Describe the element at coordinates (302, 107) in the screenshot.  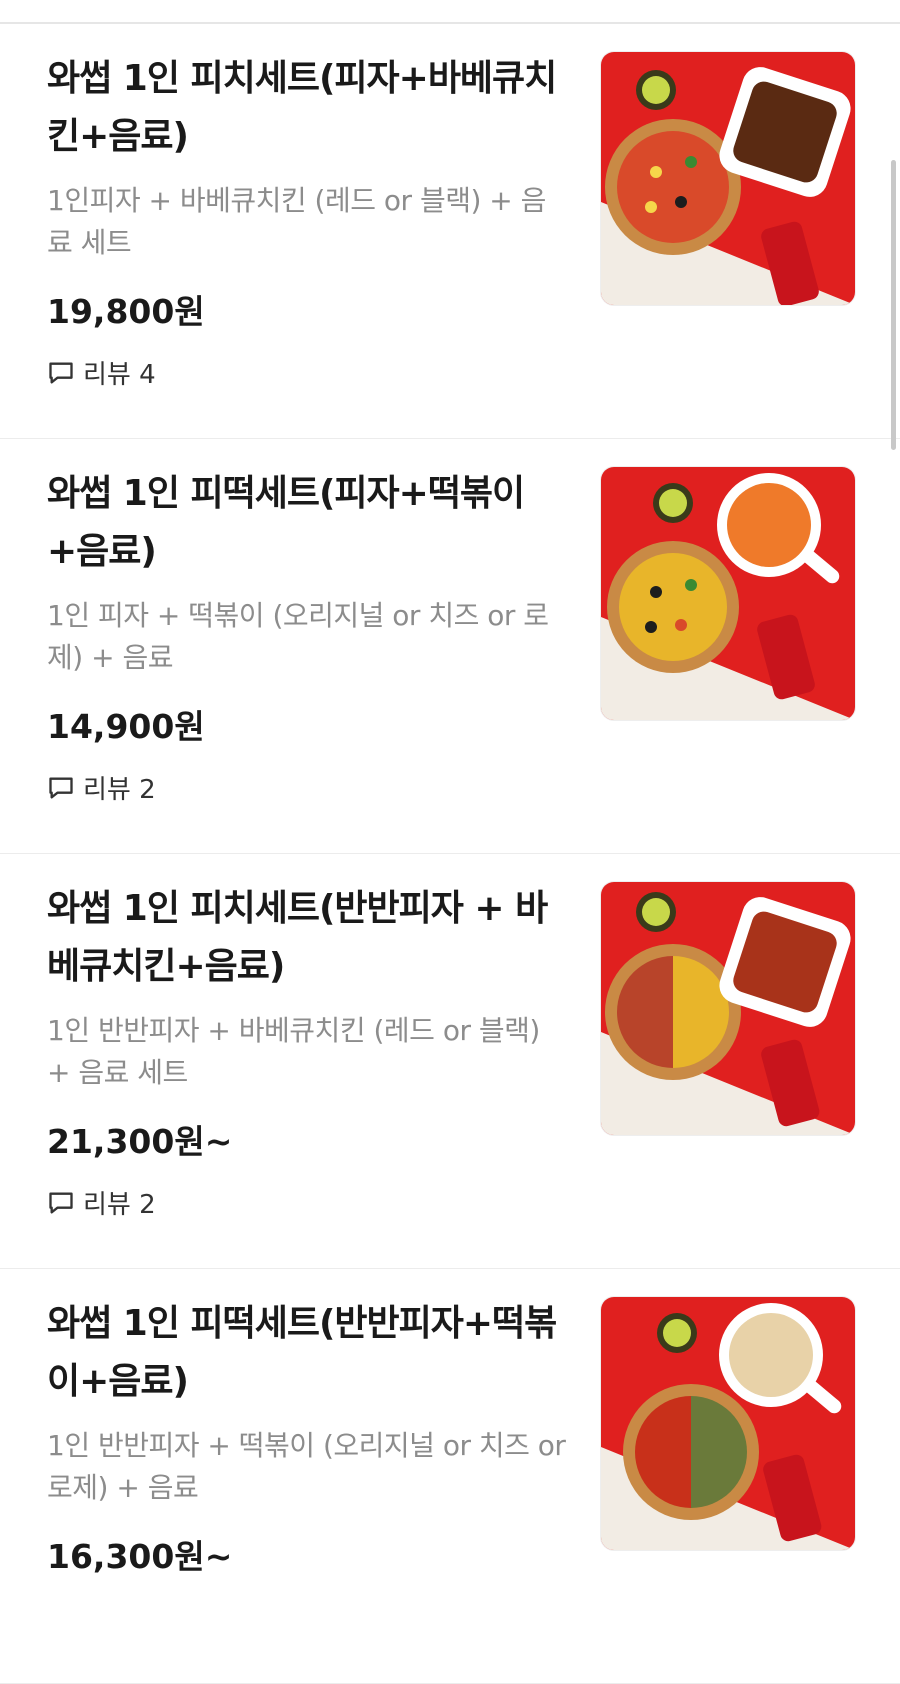
I see `menu-item-title: 와썹 1인 피치세트(피자+바베큐치킨+음료)` at that location.